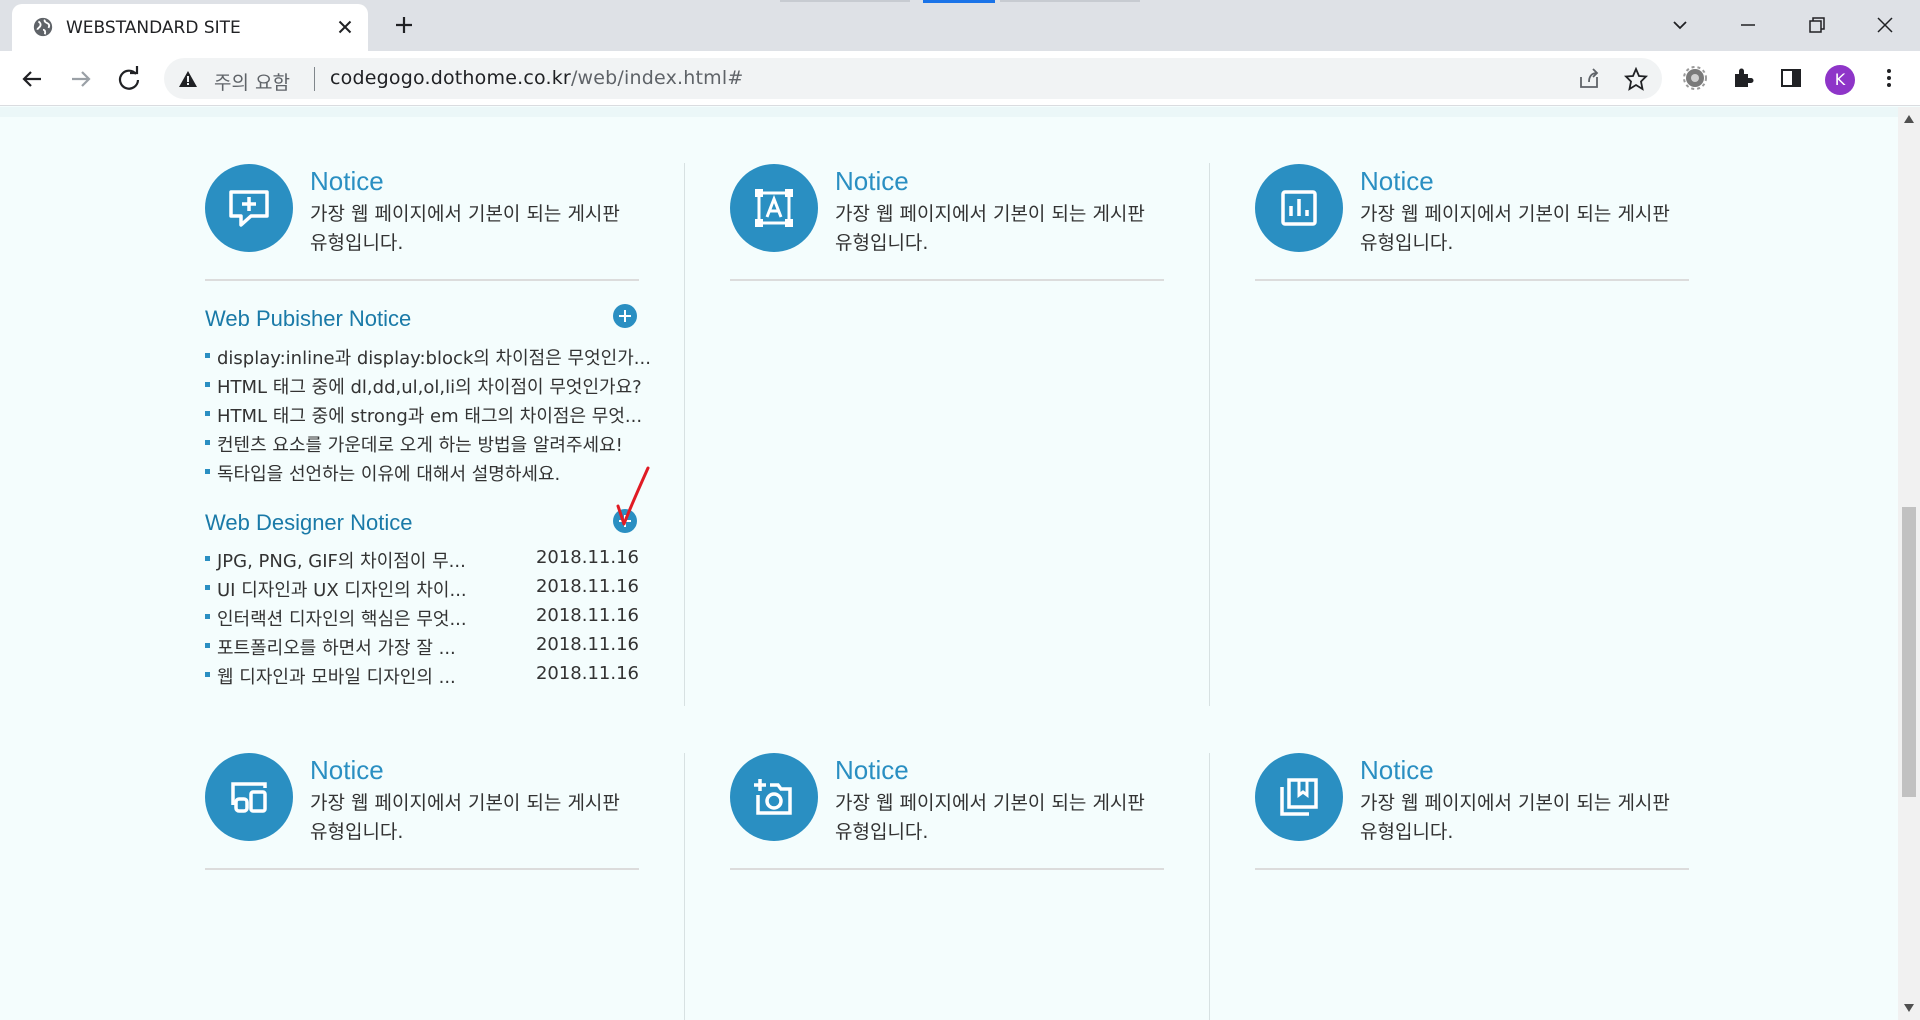 This screenshot has height=1020, width=1920. Describe the element at coordinates (1070, 1) in the screenshot. I see `tab-strip-ghost` at that location.